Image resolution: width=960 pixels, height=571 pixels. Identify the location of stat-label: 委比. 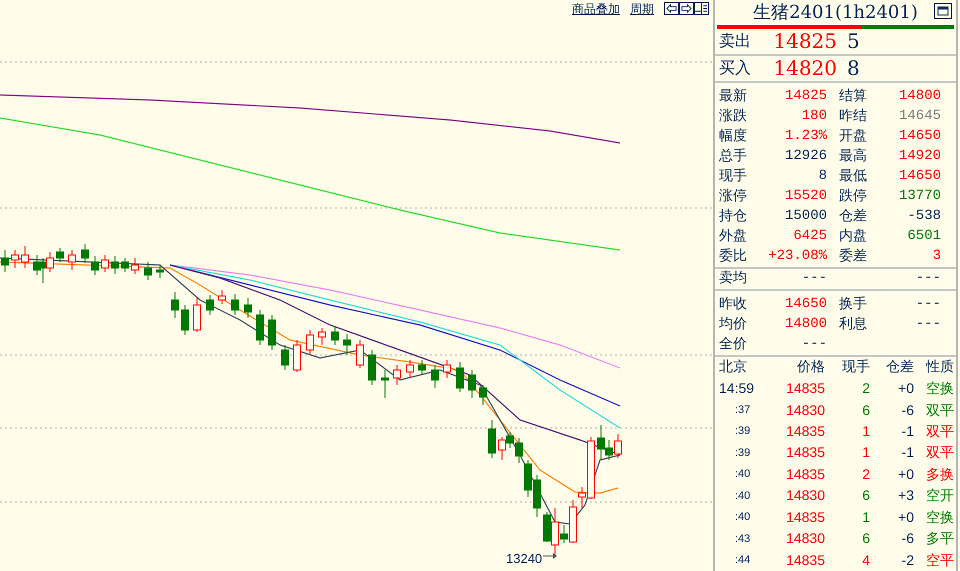
(733, 256).